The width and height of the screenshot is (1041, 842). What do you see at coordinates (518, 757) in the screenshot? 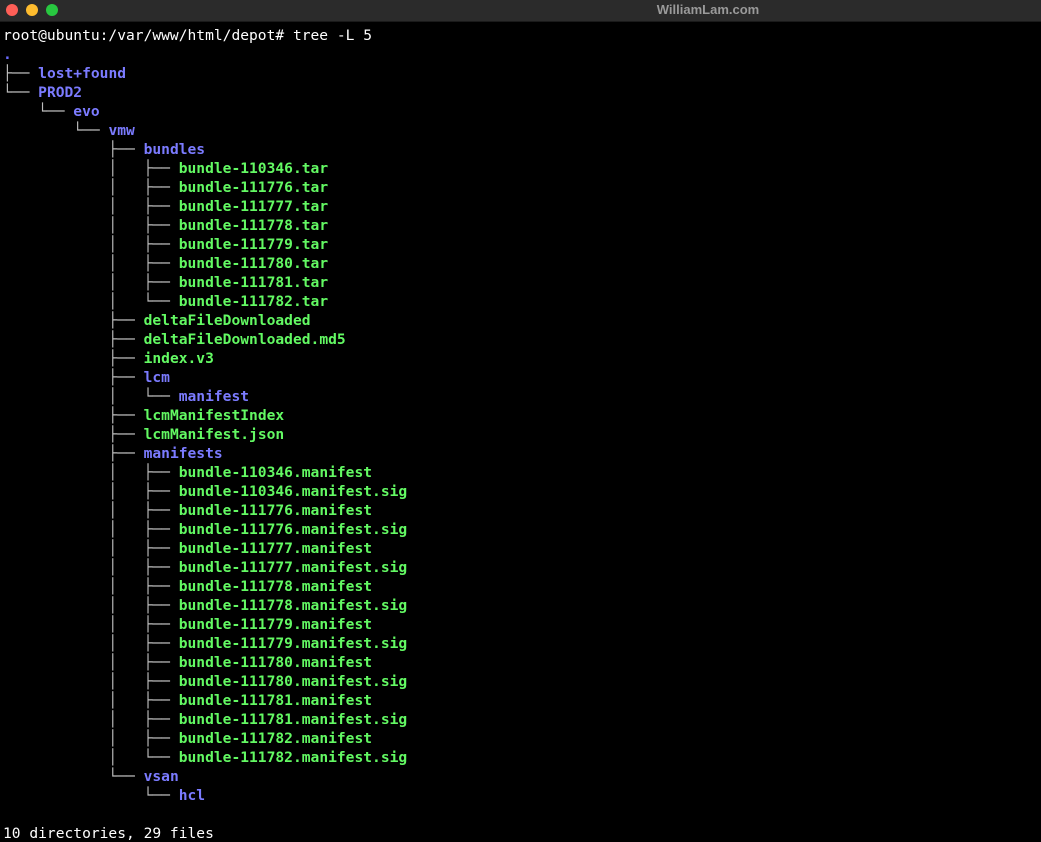
I see `tree-line: │ └── bundle-111782.manifest.sig` at bounding box center [518, 757].